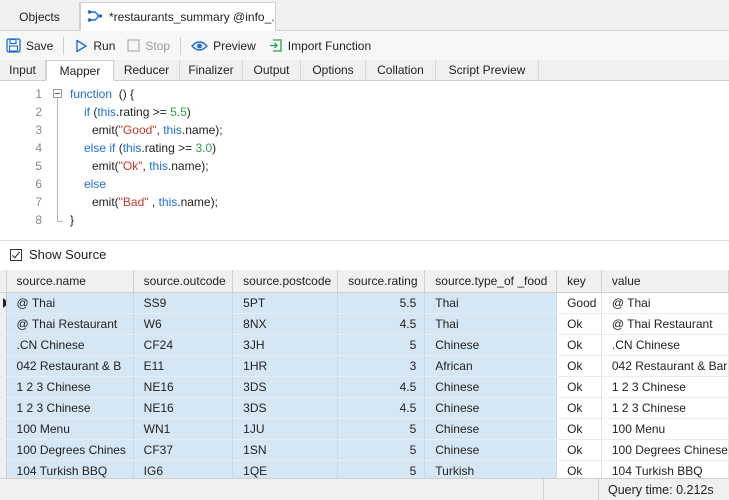 The image size is (729, 500). I want to click on panel-divider, so click(364, 240).